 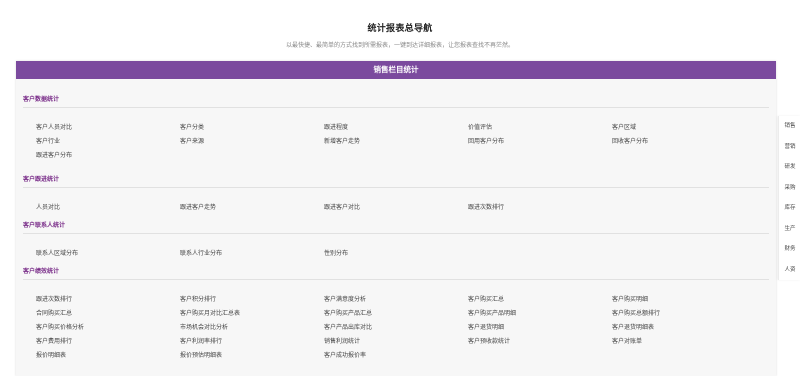 What do you see at coordinates (627, 340) in the screenshot?
I see `report-link: 客户对账单` at bounding box center [627, 340].